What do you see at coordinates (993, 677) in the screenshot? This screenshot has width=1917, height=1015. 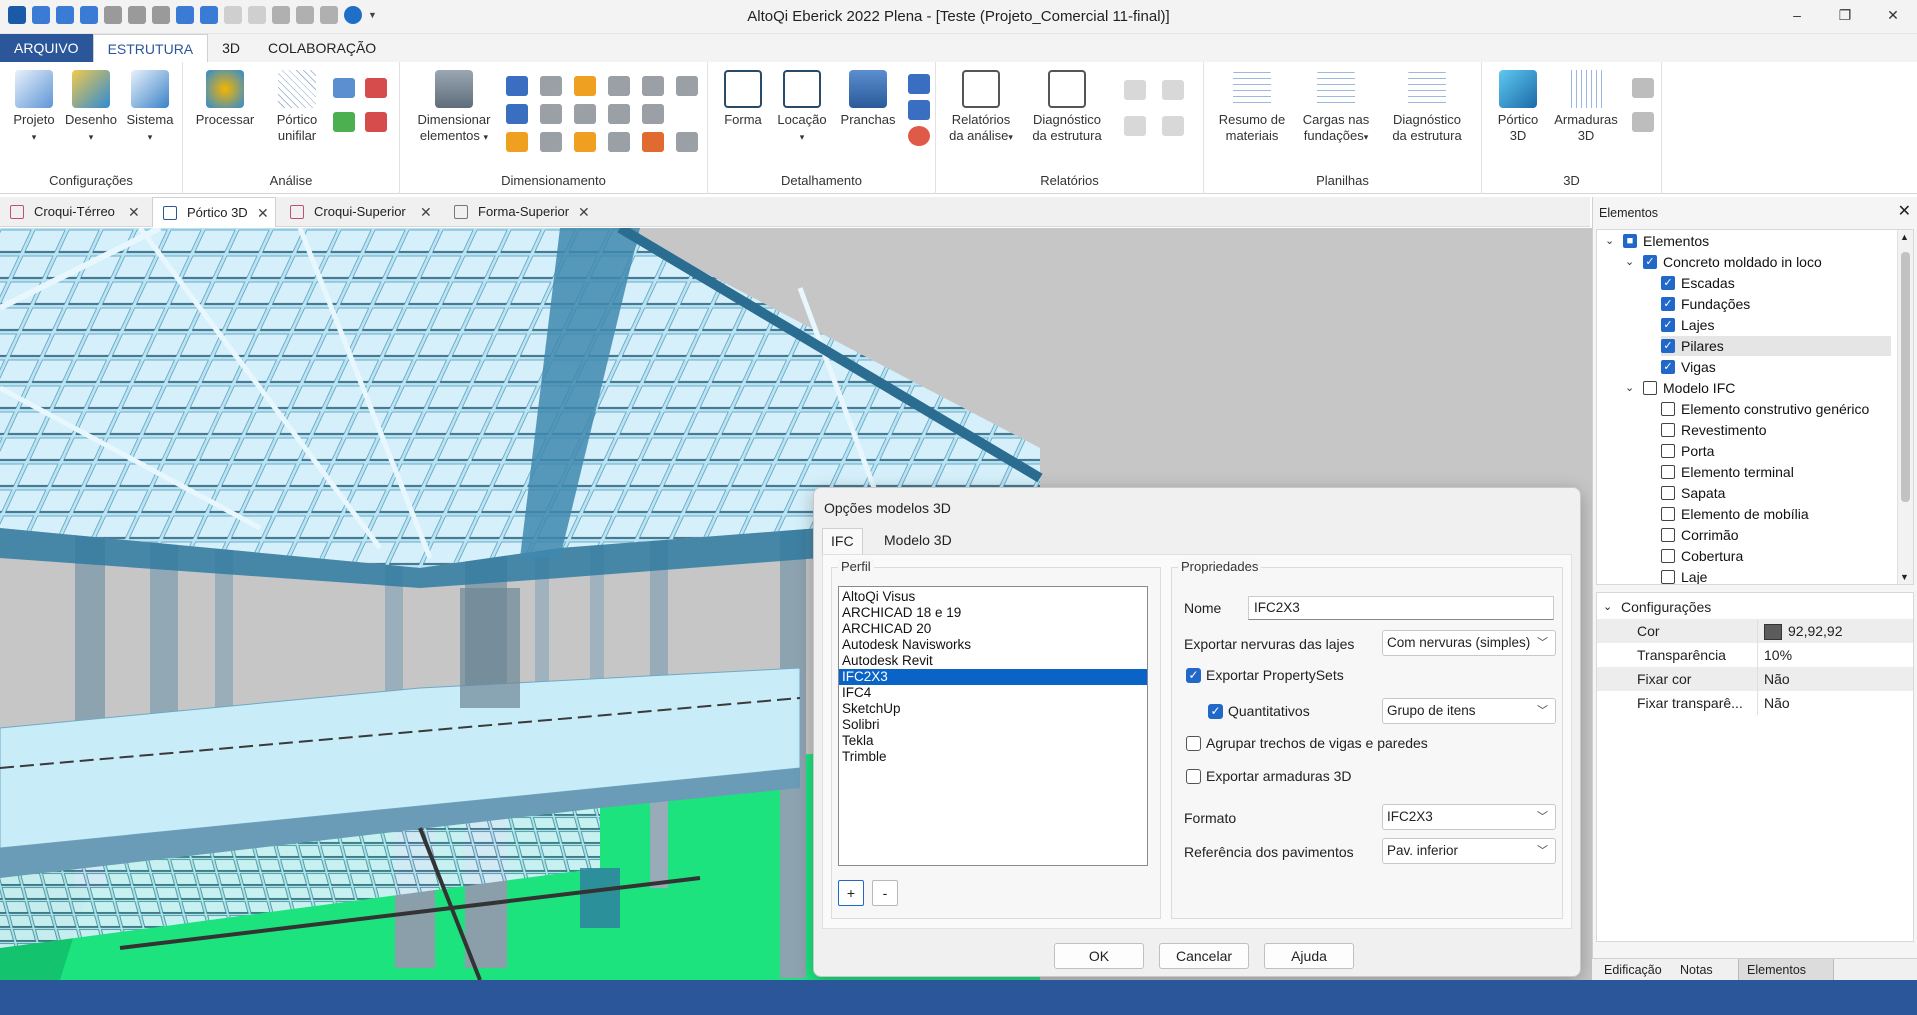 I see `list-item-selected: IFC2X3` at bounding box center [993, 677].